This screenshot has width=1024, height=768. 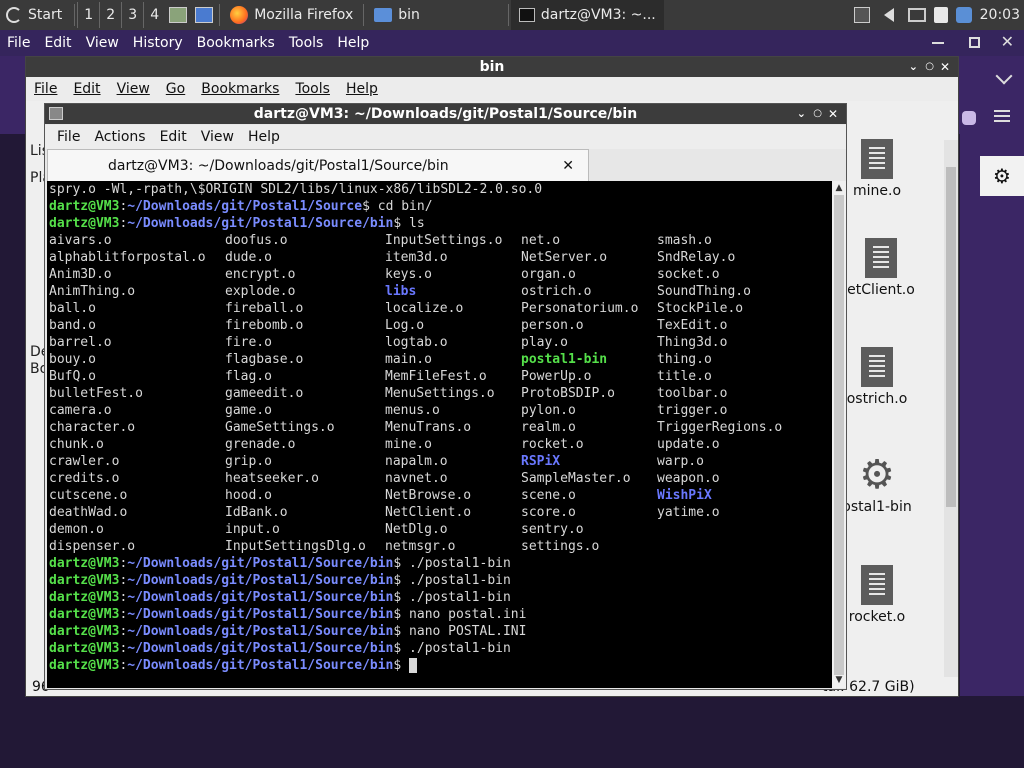 I want to click on notification-icon, so click(x=861, y=15).